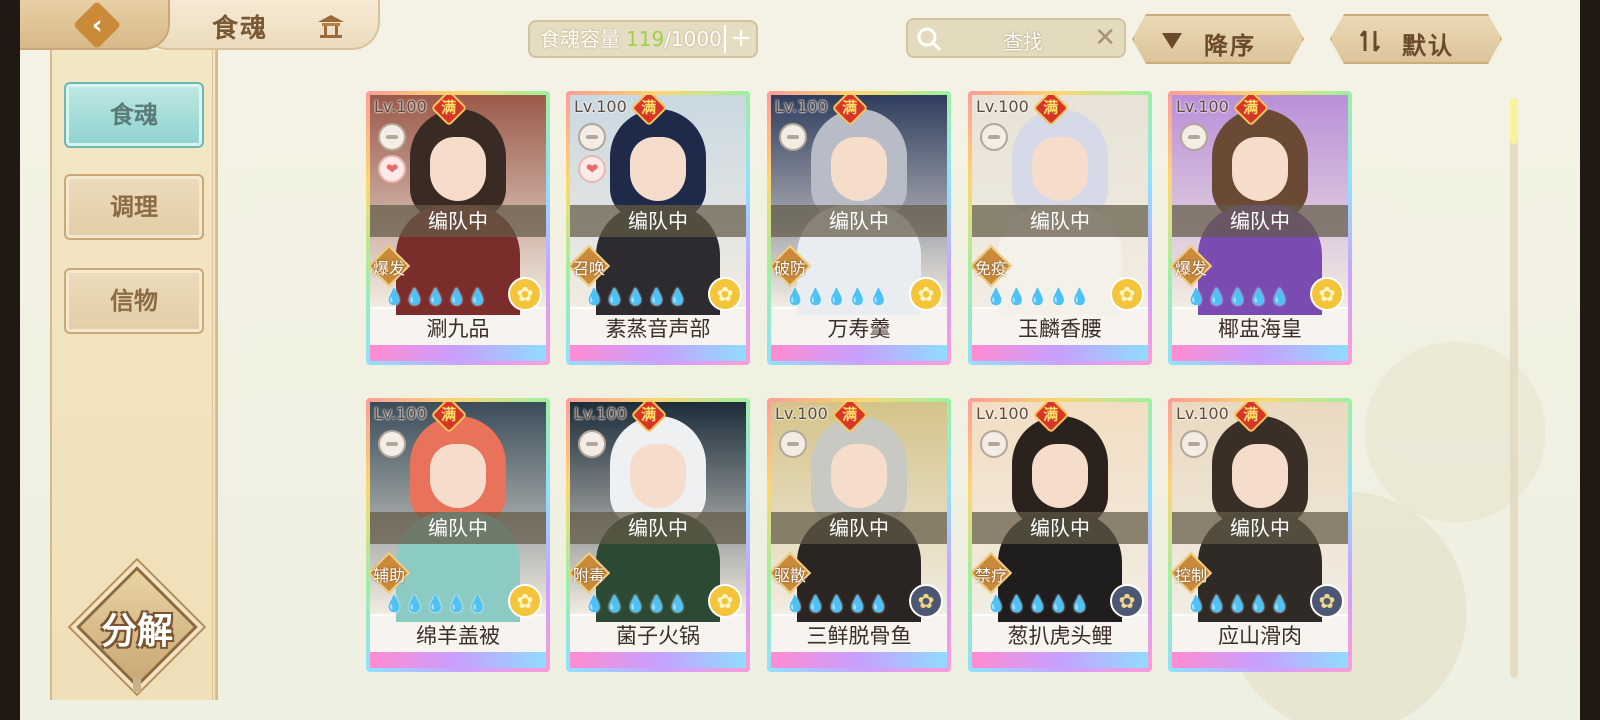 This screenshot has height=720, width=1600. Describe the element at coordinates (1105, 38) in the screenshot. I see `close-icon: ✕` at that location.